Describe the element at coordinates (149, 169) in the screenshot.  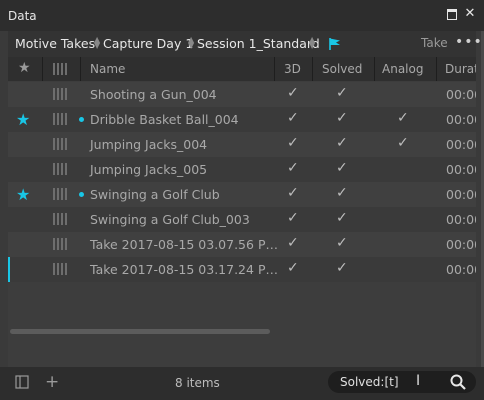
I see `take-name: Jumping Jacks_005` at that location.